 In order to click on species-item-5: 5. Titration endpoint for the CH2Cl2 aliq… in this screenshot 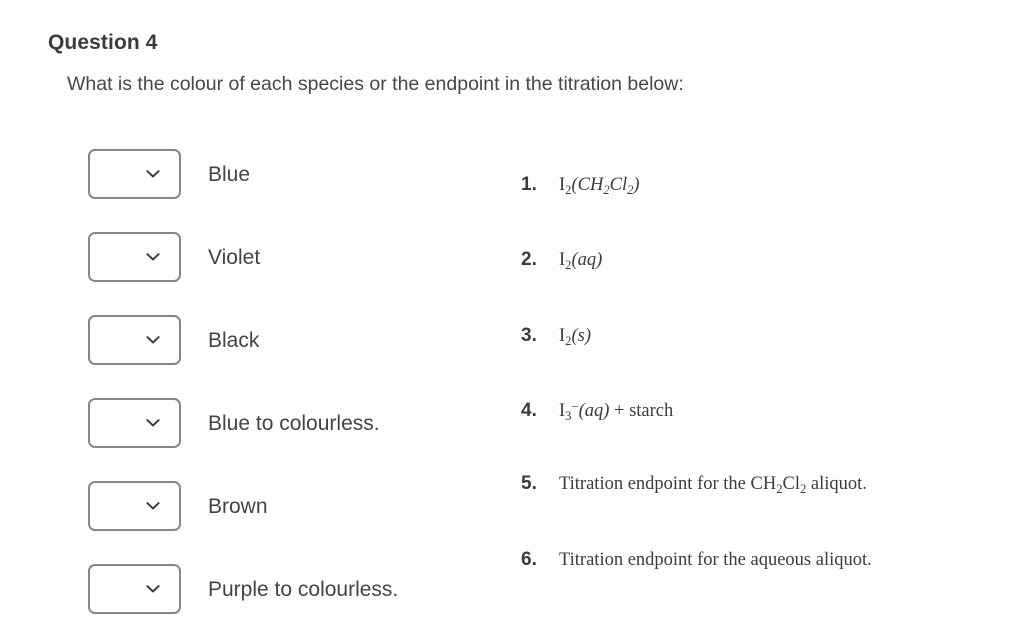, I will do `click(694, 484)`.